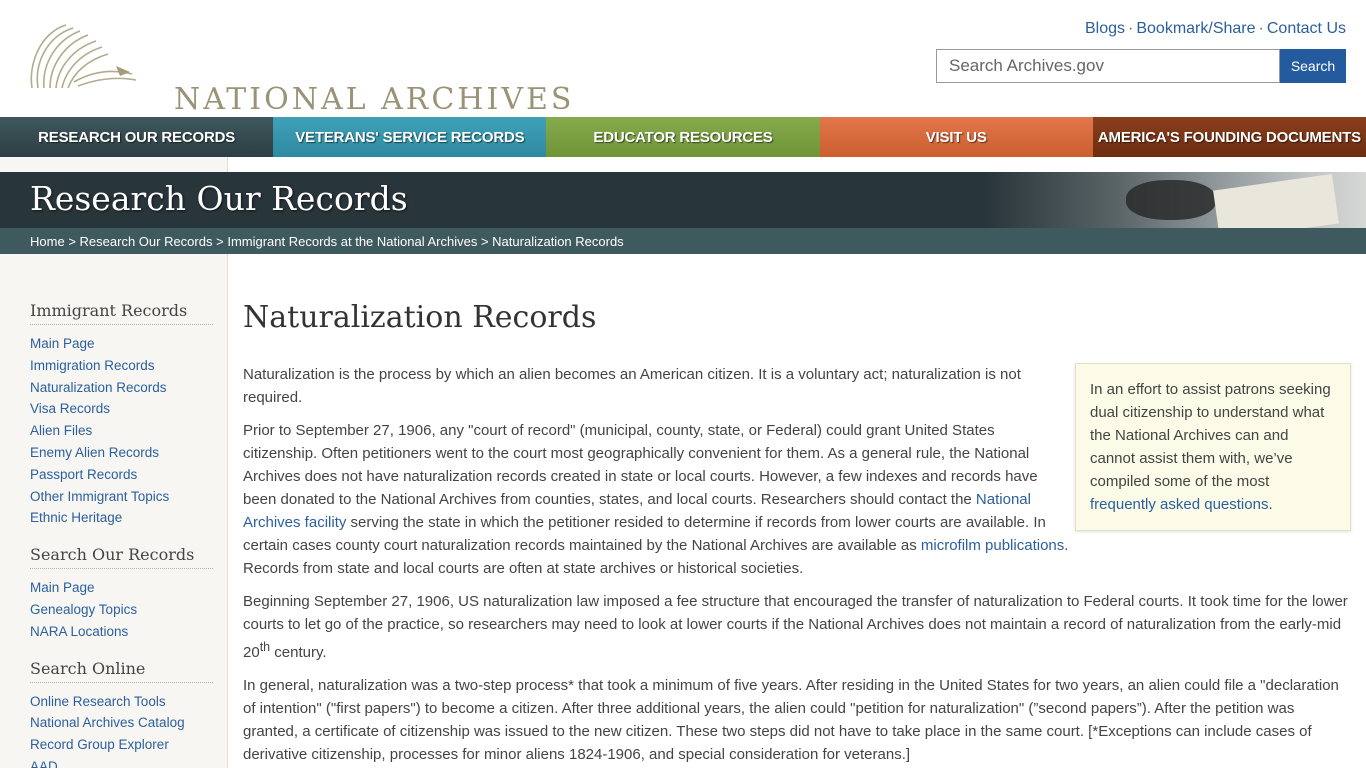  What do you see at coordinates (146, 241) in the screenshot?
I see `breadcrumb-research-our-records: Research Our Records` at bounding box center [146, 241].